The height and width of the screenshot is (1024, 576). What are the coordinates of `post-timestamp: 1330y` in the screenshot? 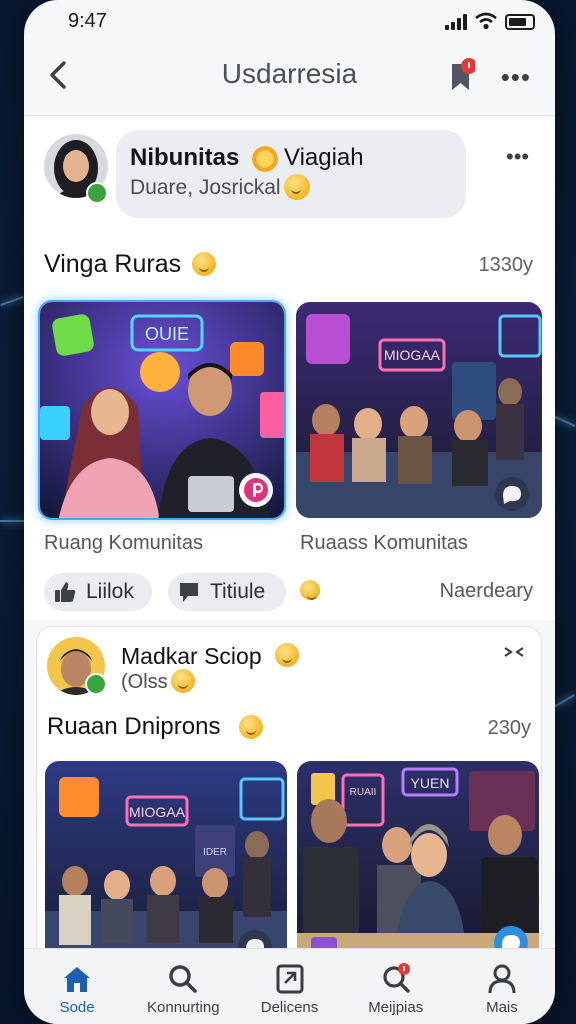 It's located at (506, 265).